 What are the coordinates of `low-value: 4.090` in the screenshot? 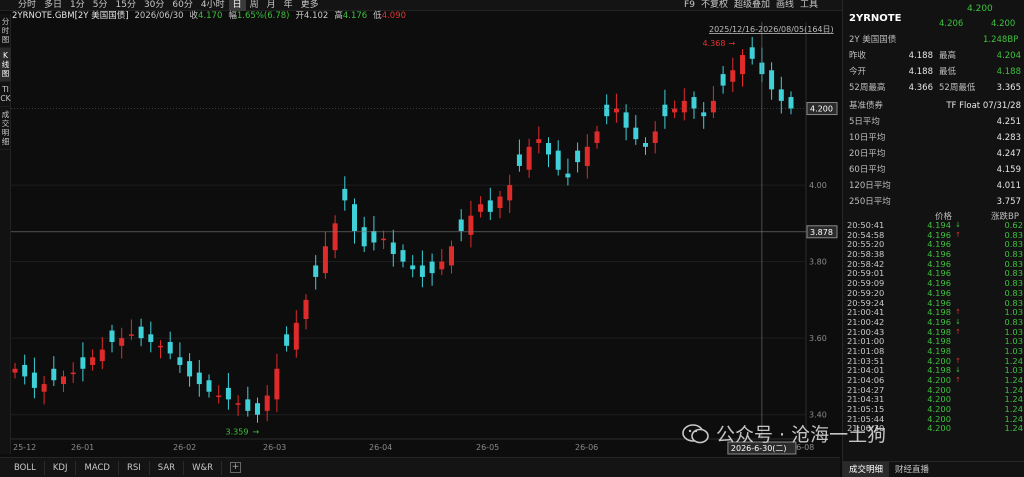 It's located at (394, 16).